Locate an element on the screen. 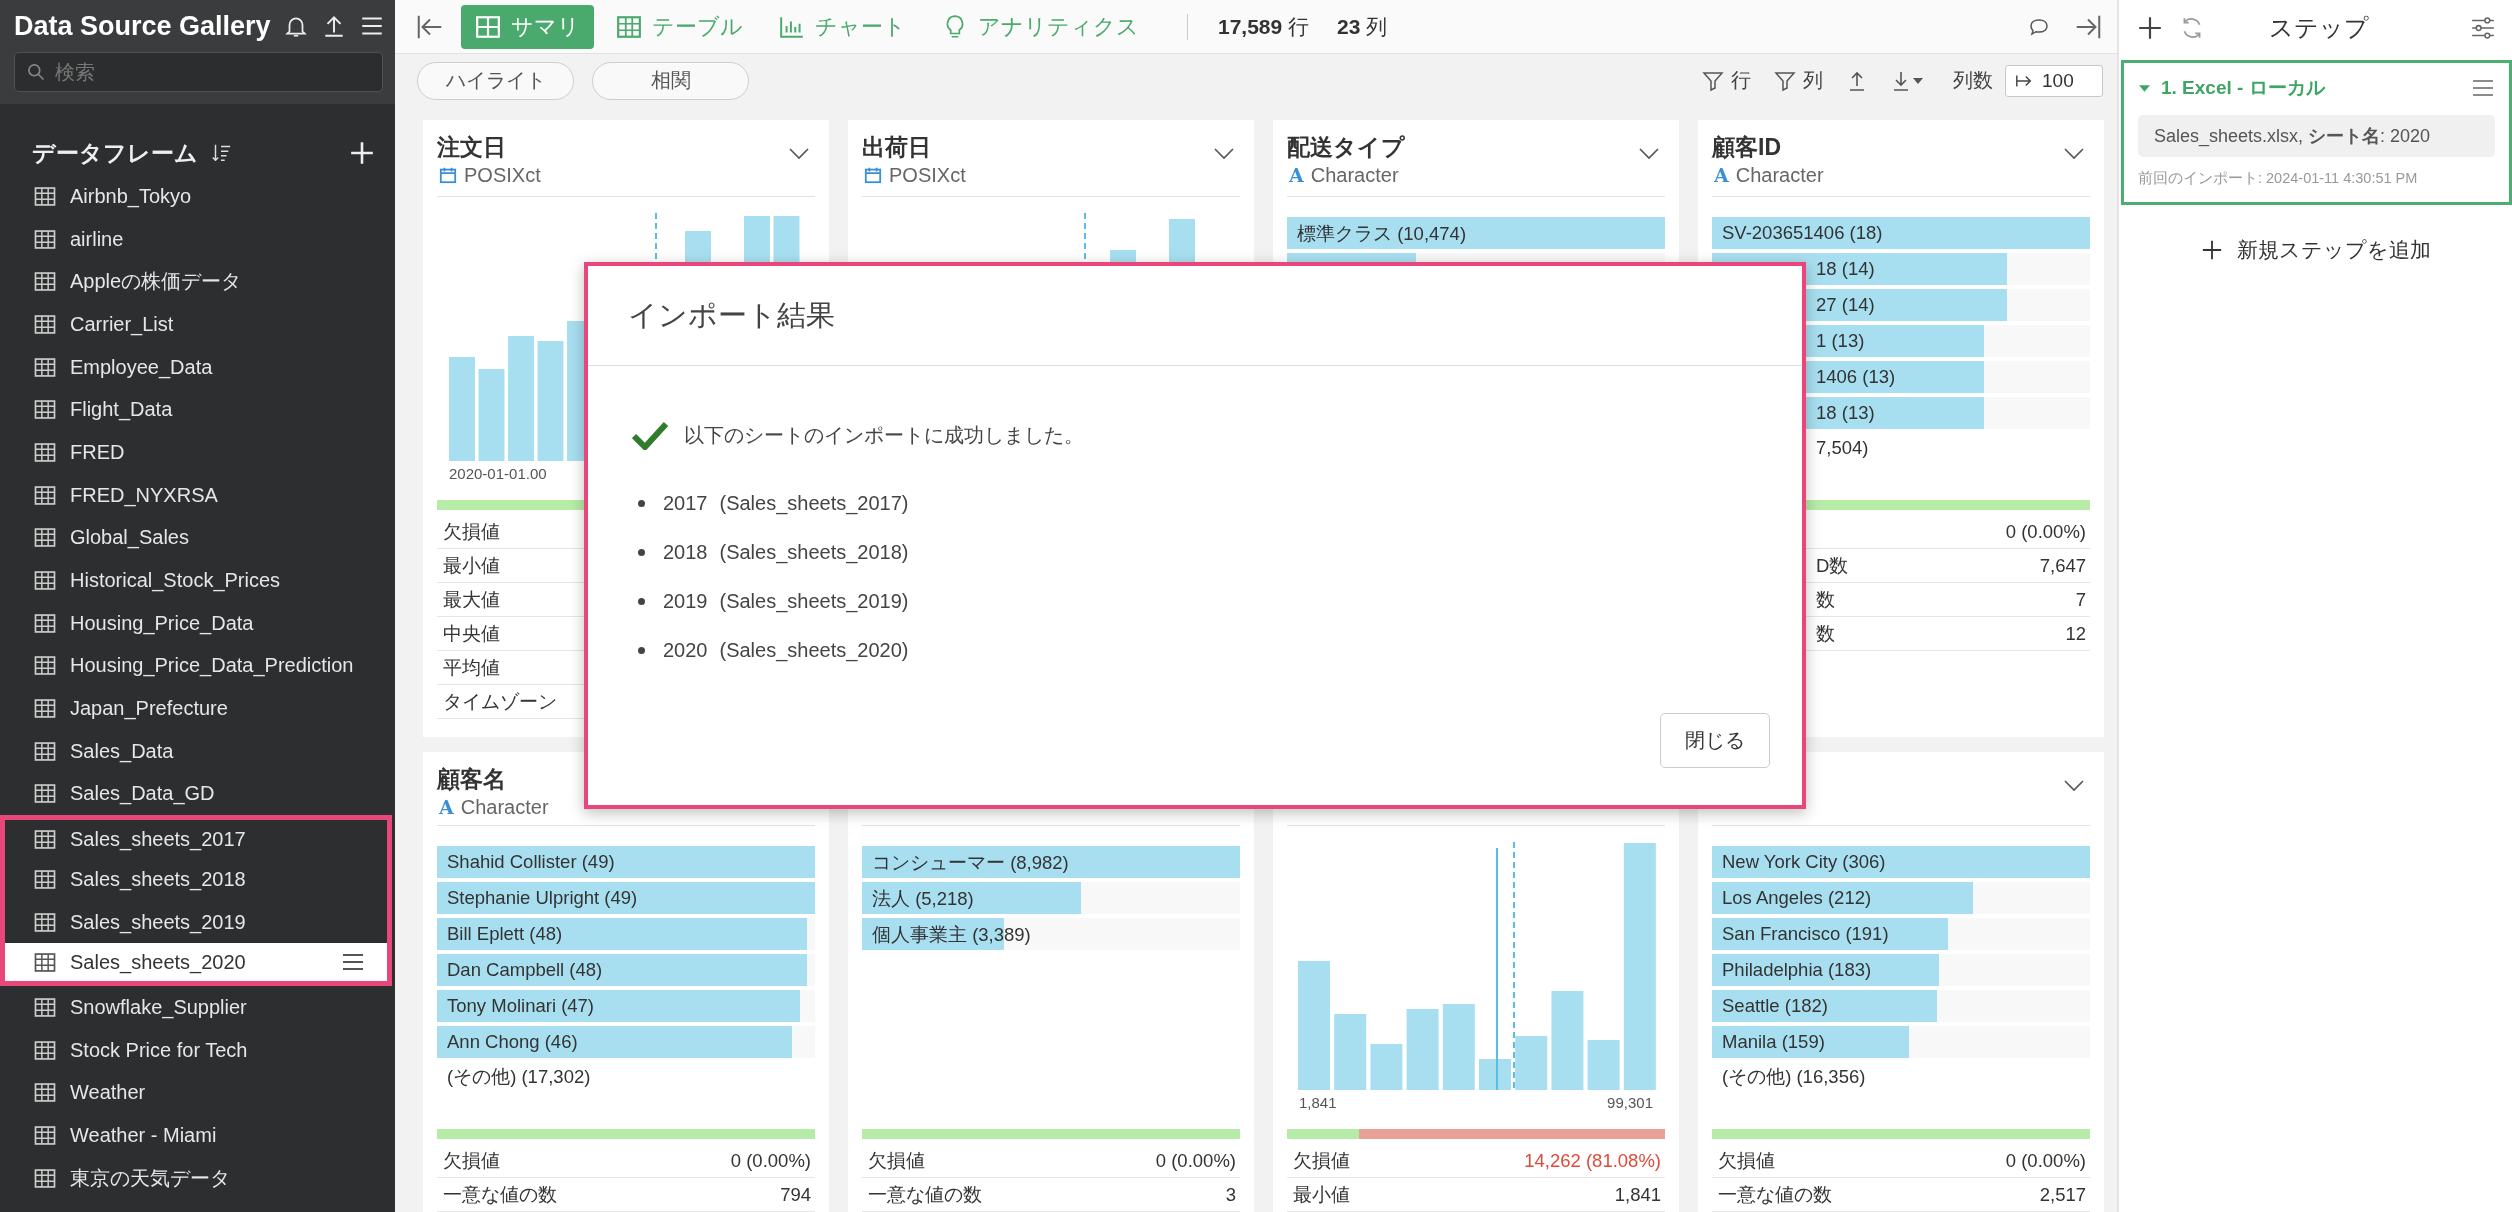 The image size is (2512, 1212). sidebar-item: FRED_NYXRSA is located at coordinates (197, 495).